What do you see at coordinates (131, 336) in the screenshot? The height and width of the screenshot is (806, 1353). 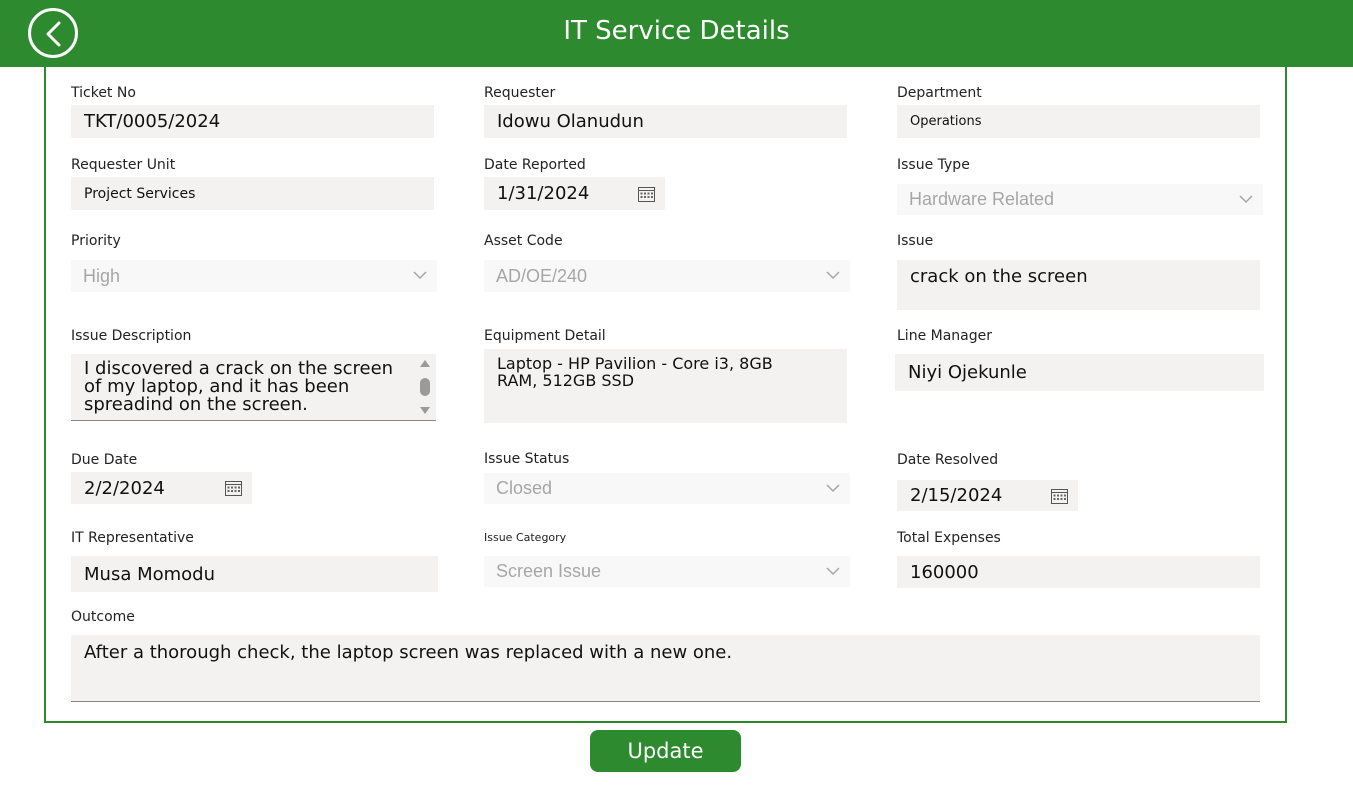 I see `issue-description-label: Issue Description` at bounding box center [131, 336].